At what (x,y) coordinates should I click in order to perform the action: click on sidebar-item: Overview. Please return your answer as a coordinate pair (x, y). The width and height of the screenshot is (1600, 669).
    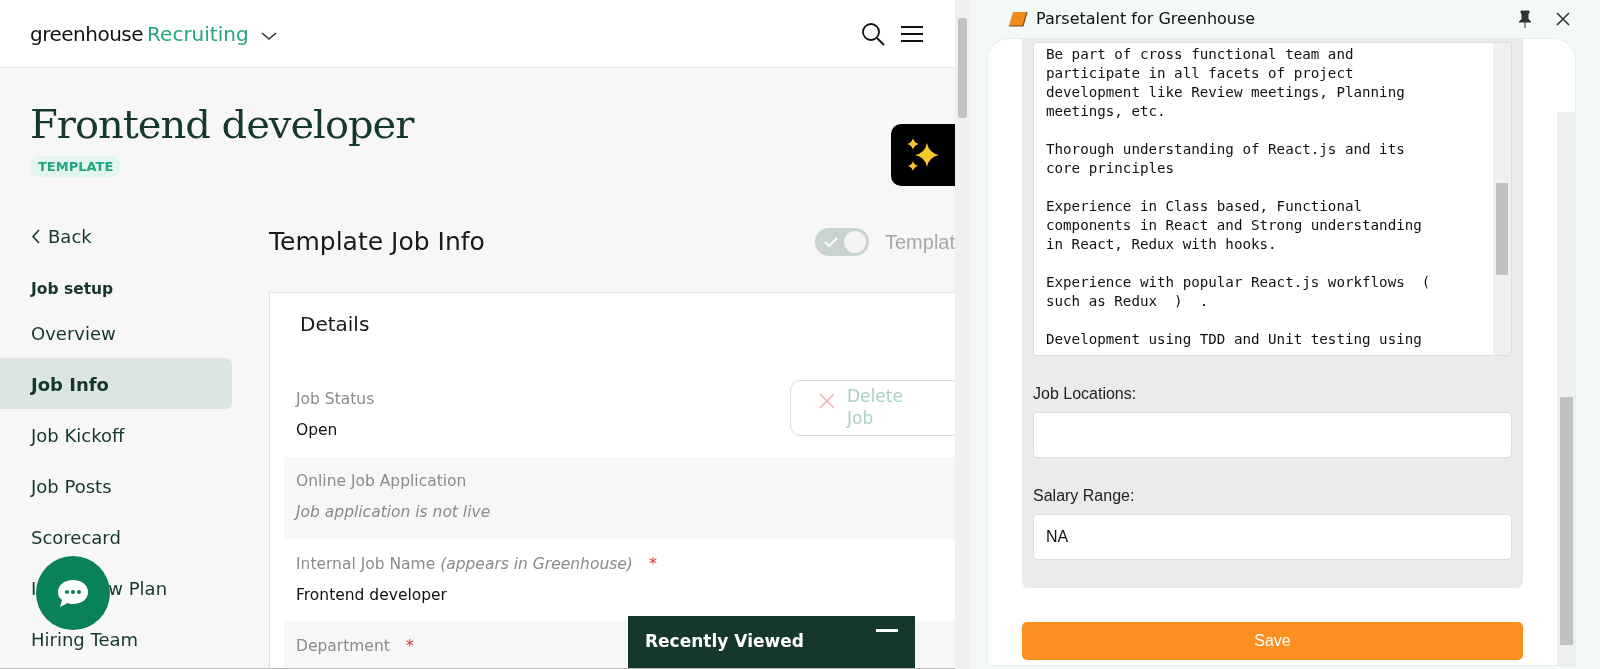
    Looking at the image, I should click on (116, 333).